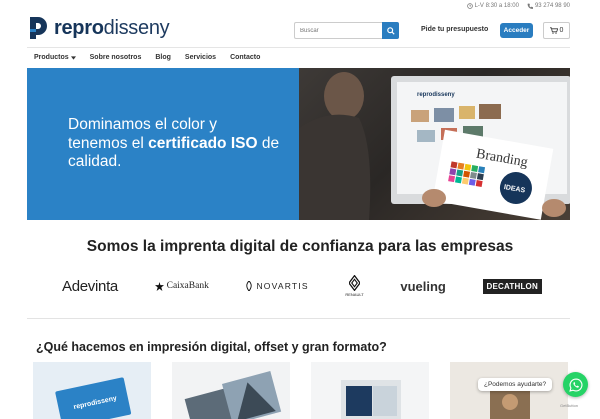 Image resolution: width=600 pixels, height=419 pixels. I want to click on hero-line-3: calidad., so click(95, 162).